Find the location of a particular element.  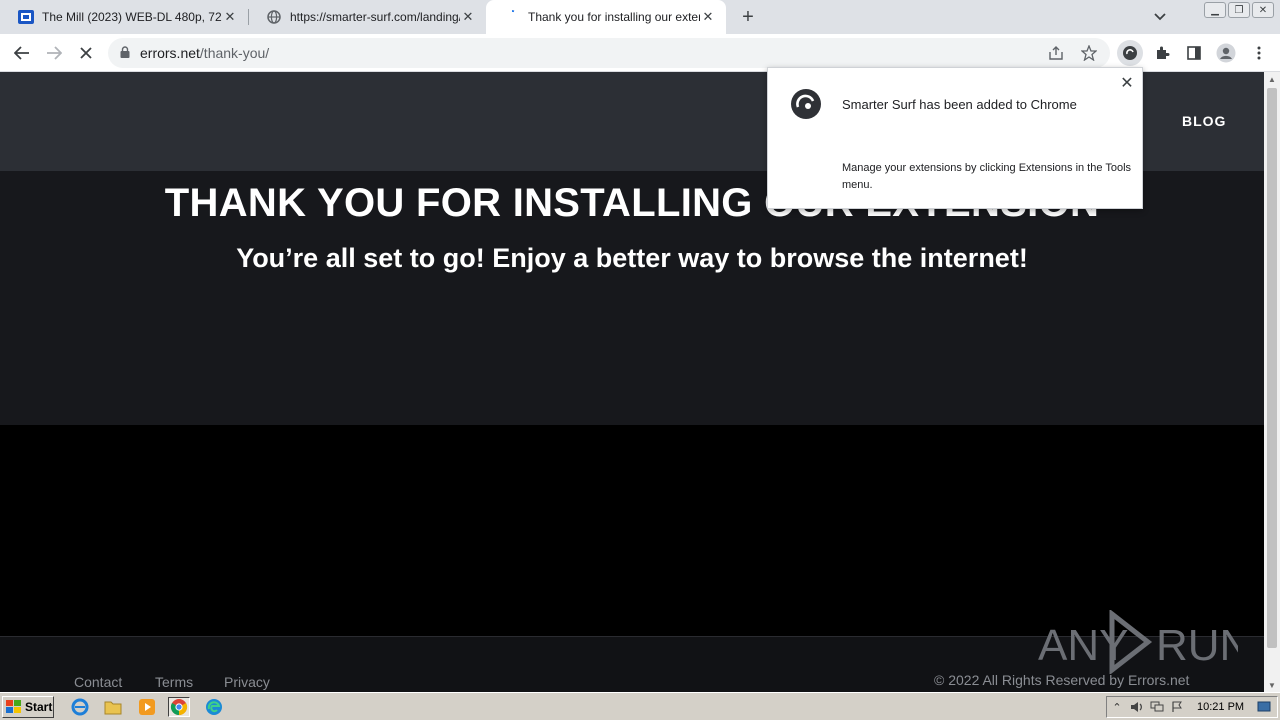

chrome-taskbar-icon is located at coordinates (179, 707).